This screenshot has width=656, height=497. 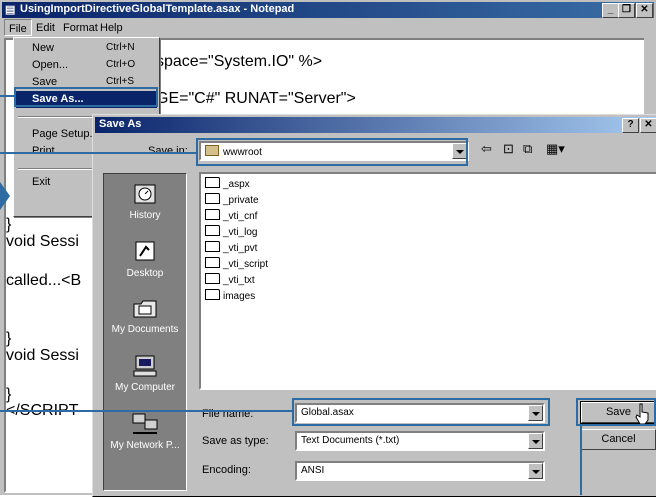 What do you see at coordinates (486, 149) in the screenshot?
I see `back-icon: ⇦` at bounding box center [486, 149].